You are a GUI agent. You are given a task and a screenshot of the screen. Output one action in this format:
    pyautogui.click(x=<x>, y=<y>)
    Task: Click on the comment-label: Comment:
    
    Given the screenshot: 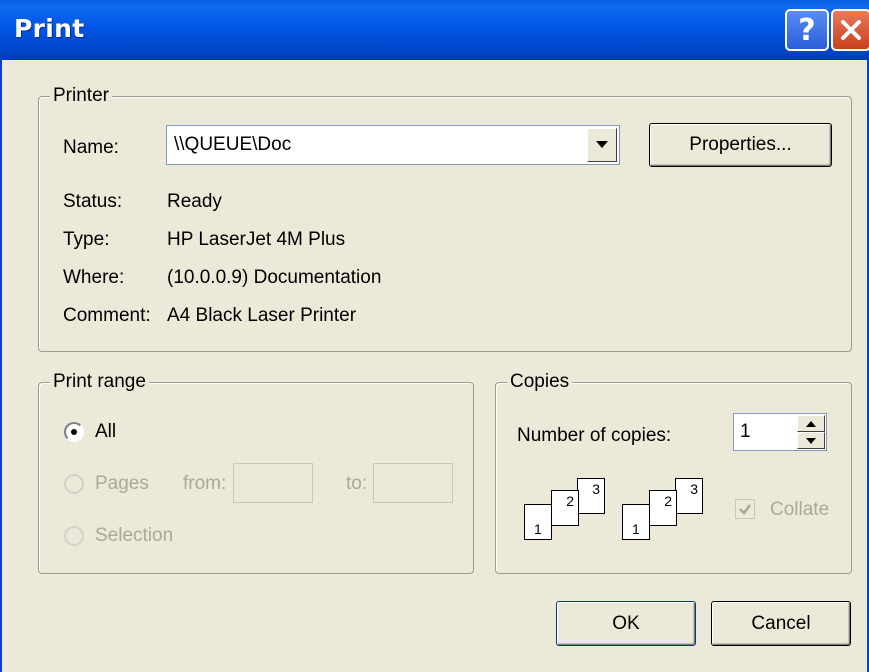 What is the action you would take?
    pyautogui.click(x=107, y=315)
    